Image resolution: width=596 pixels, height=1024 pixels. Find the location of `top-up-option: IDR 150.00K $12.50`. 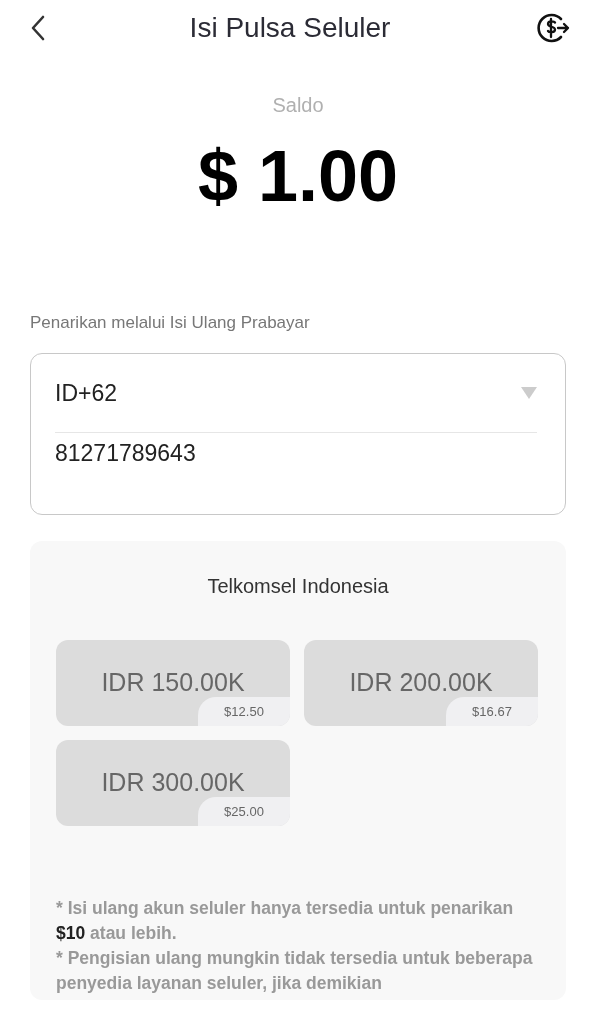

top-up-option: IDR 150.00K $12.50 is located at coordinates (173, 683).